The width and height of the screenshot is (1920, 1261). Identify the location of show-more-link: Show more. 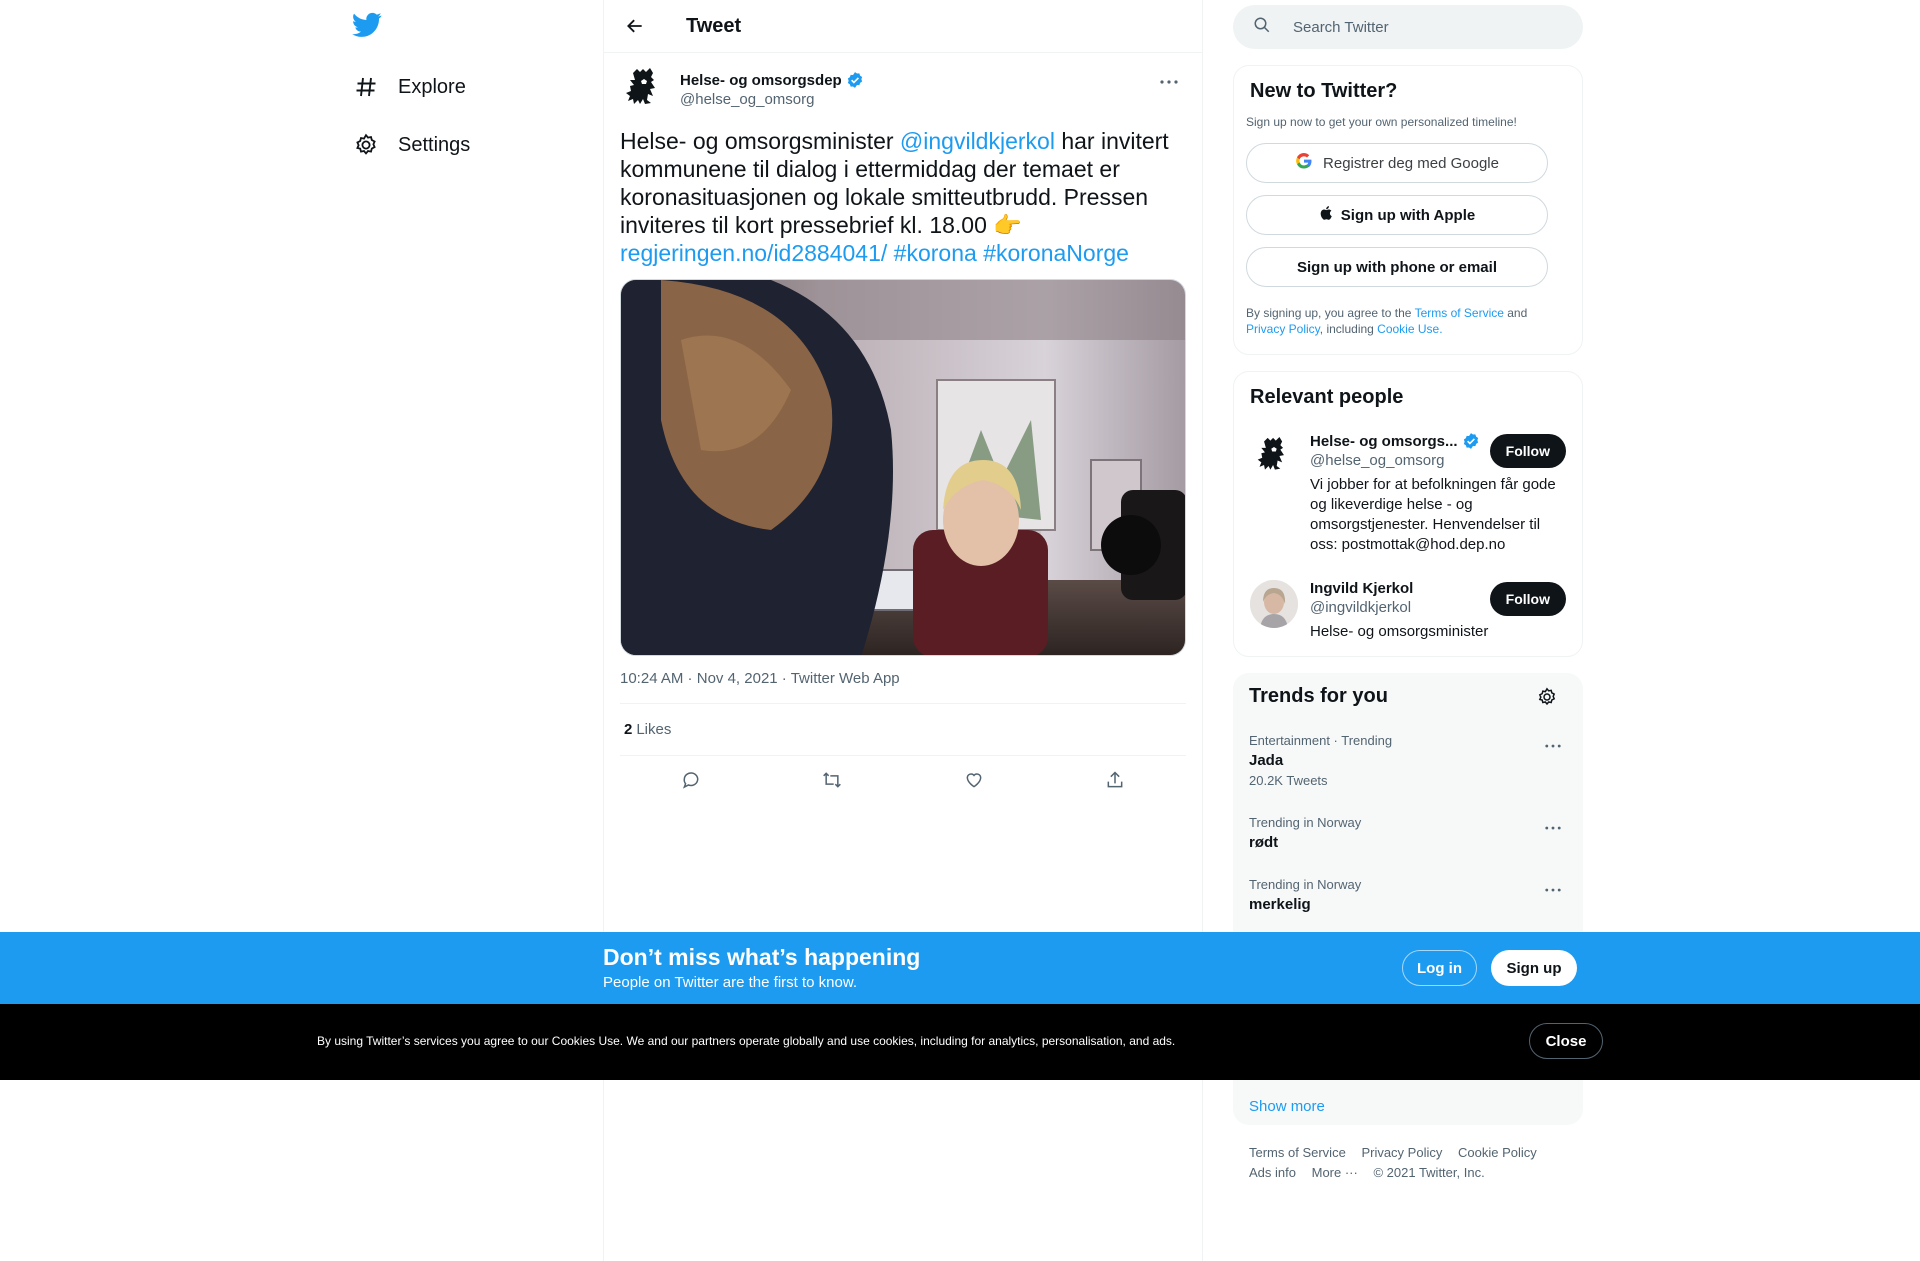
(1287, 1106).